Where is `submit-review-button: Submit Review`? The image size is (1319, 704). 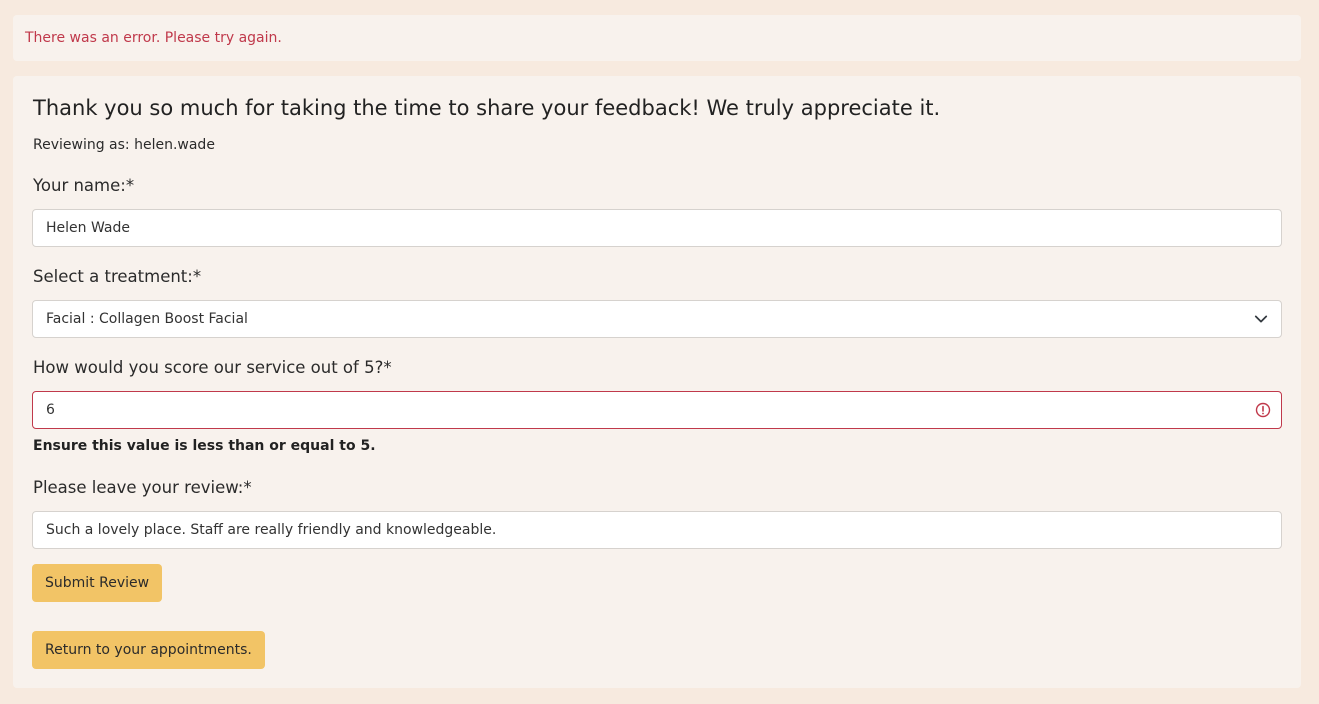
submit-review-button: Submit Review is located at coordinates (97, 583).